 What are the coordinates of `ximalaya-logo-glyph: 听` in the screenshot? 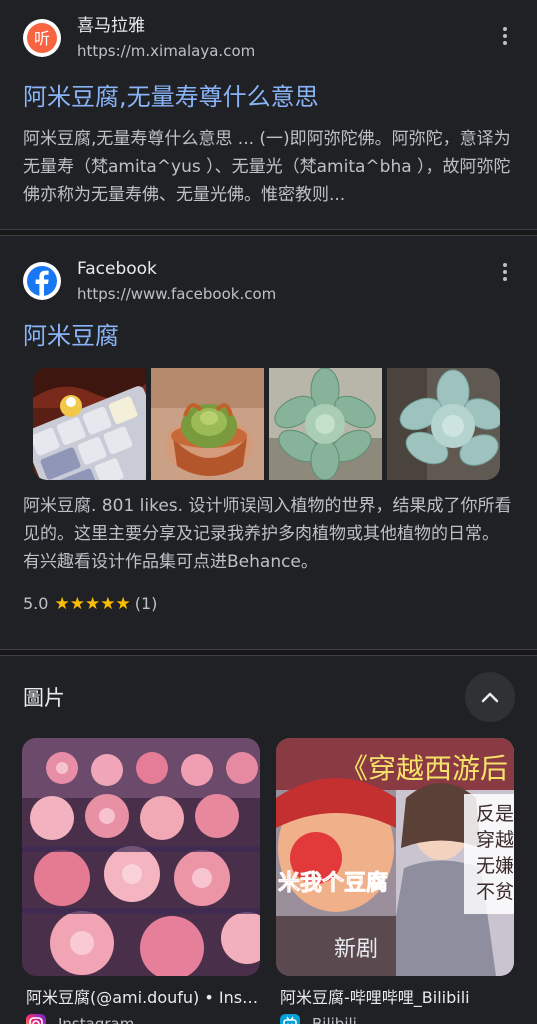 It's located at (42, 38).